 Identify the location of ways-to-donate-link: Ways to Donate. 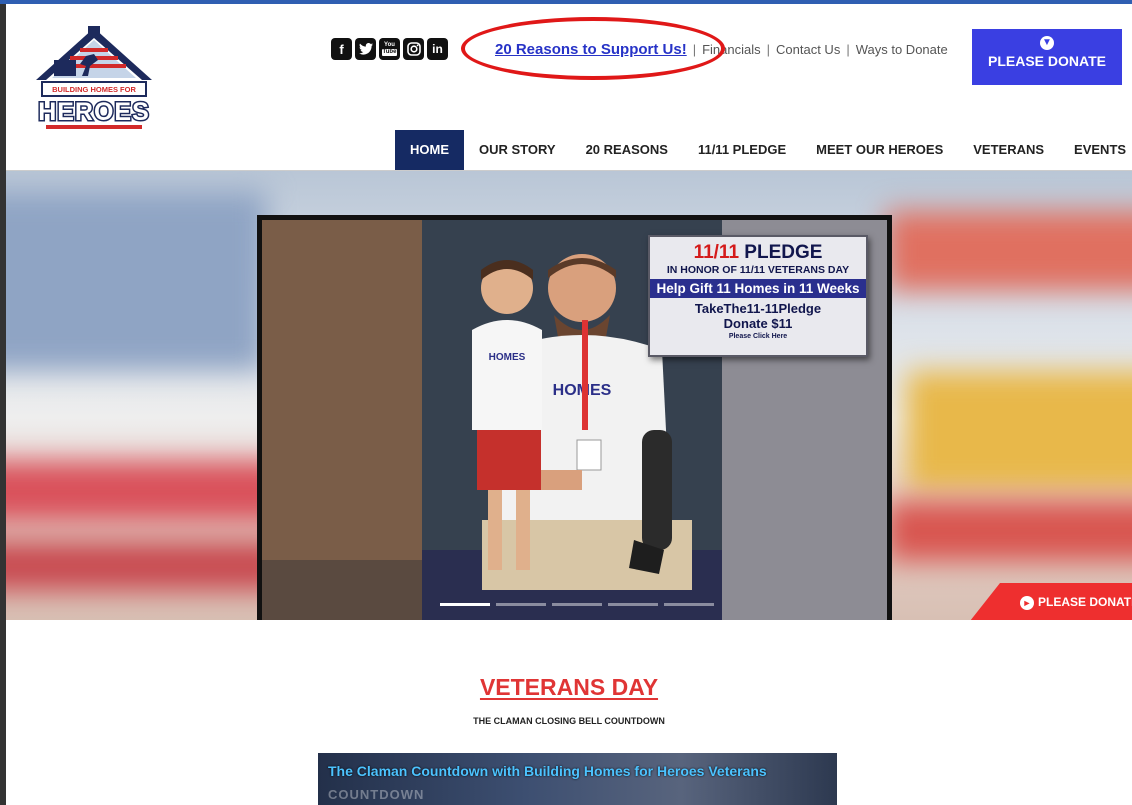
(902, 49).